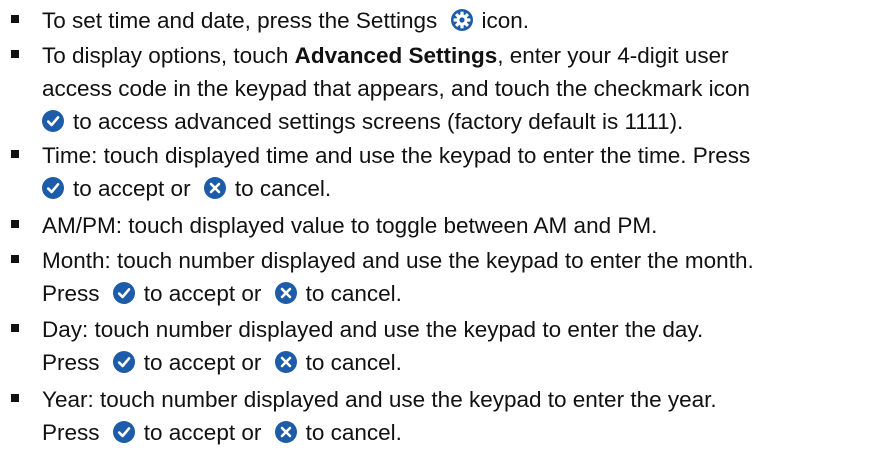  I want to click on item-text: To set time and date, press the Settings, so click(240, 20).